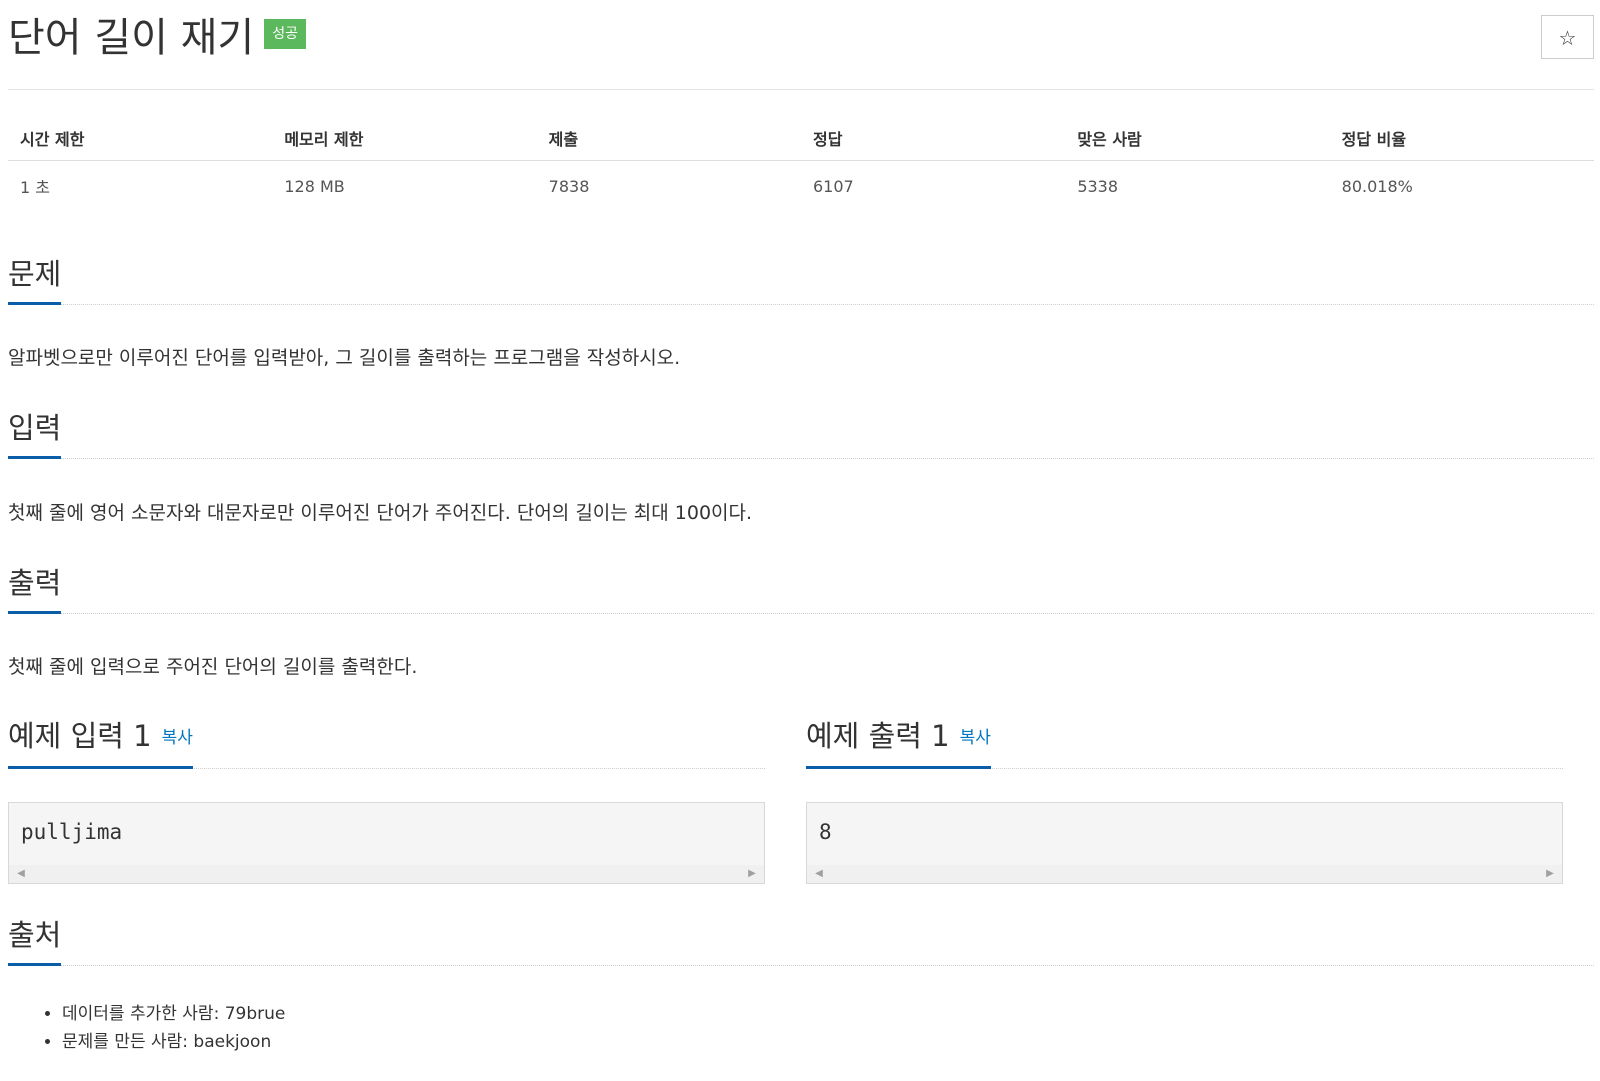  I want to click on problem-title-heading: 단어 길이 재기 성공, so click(157, 38).